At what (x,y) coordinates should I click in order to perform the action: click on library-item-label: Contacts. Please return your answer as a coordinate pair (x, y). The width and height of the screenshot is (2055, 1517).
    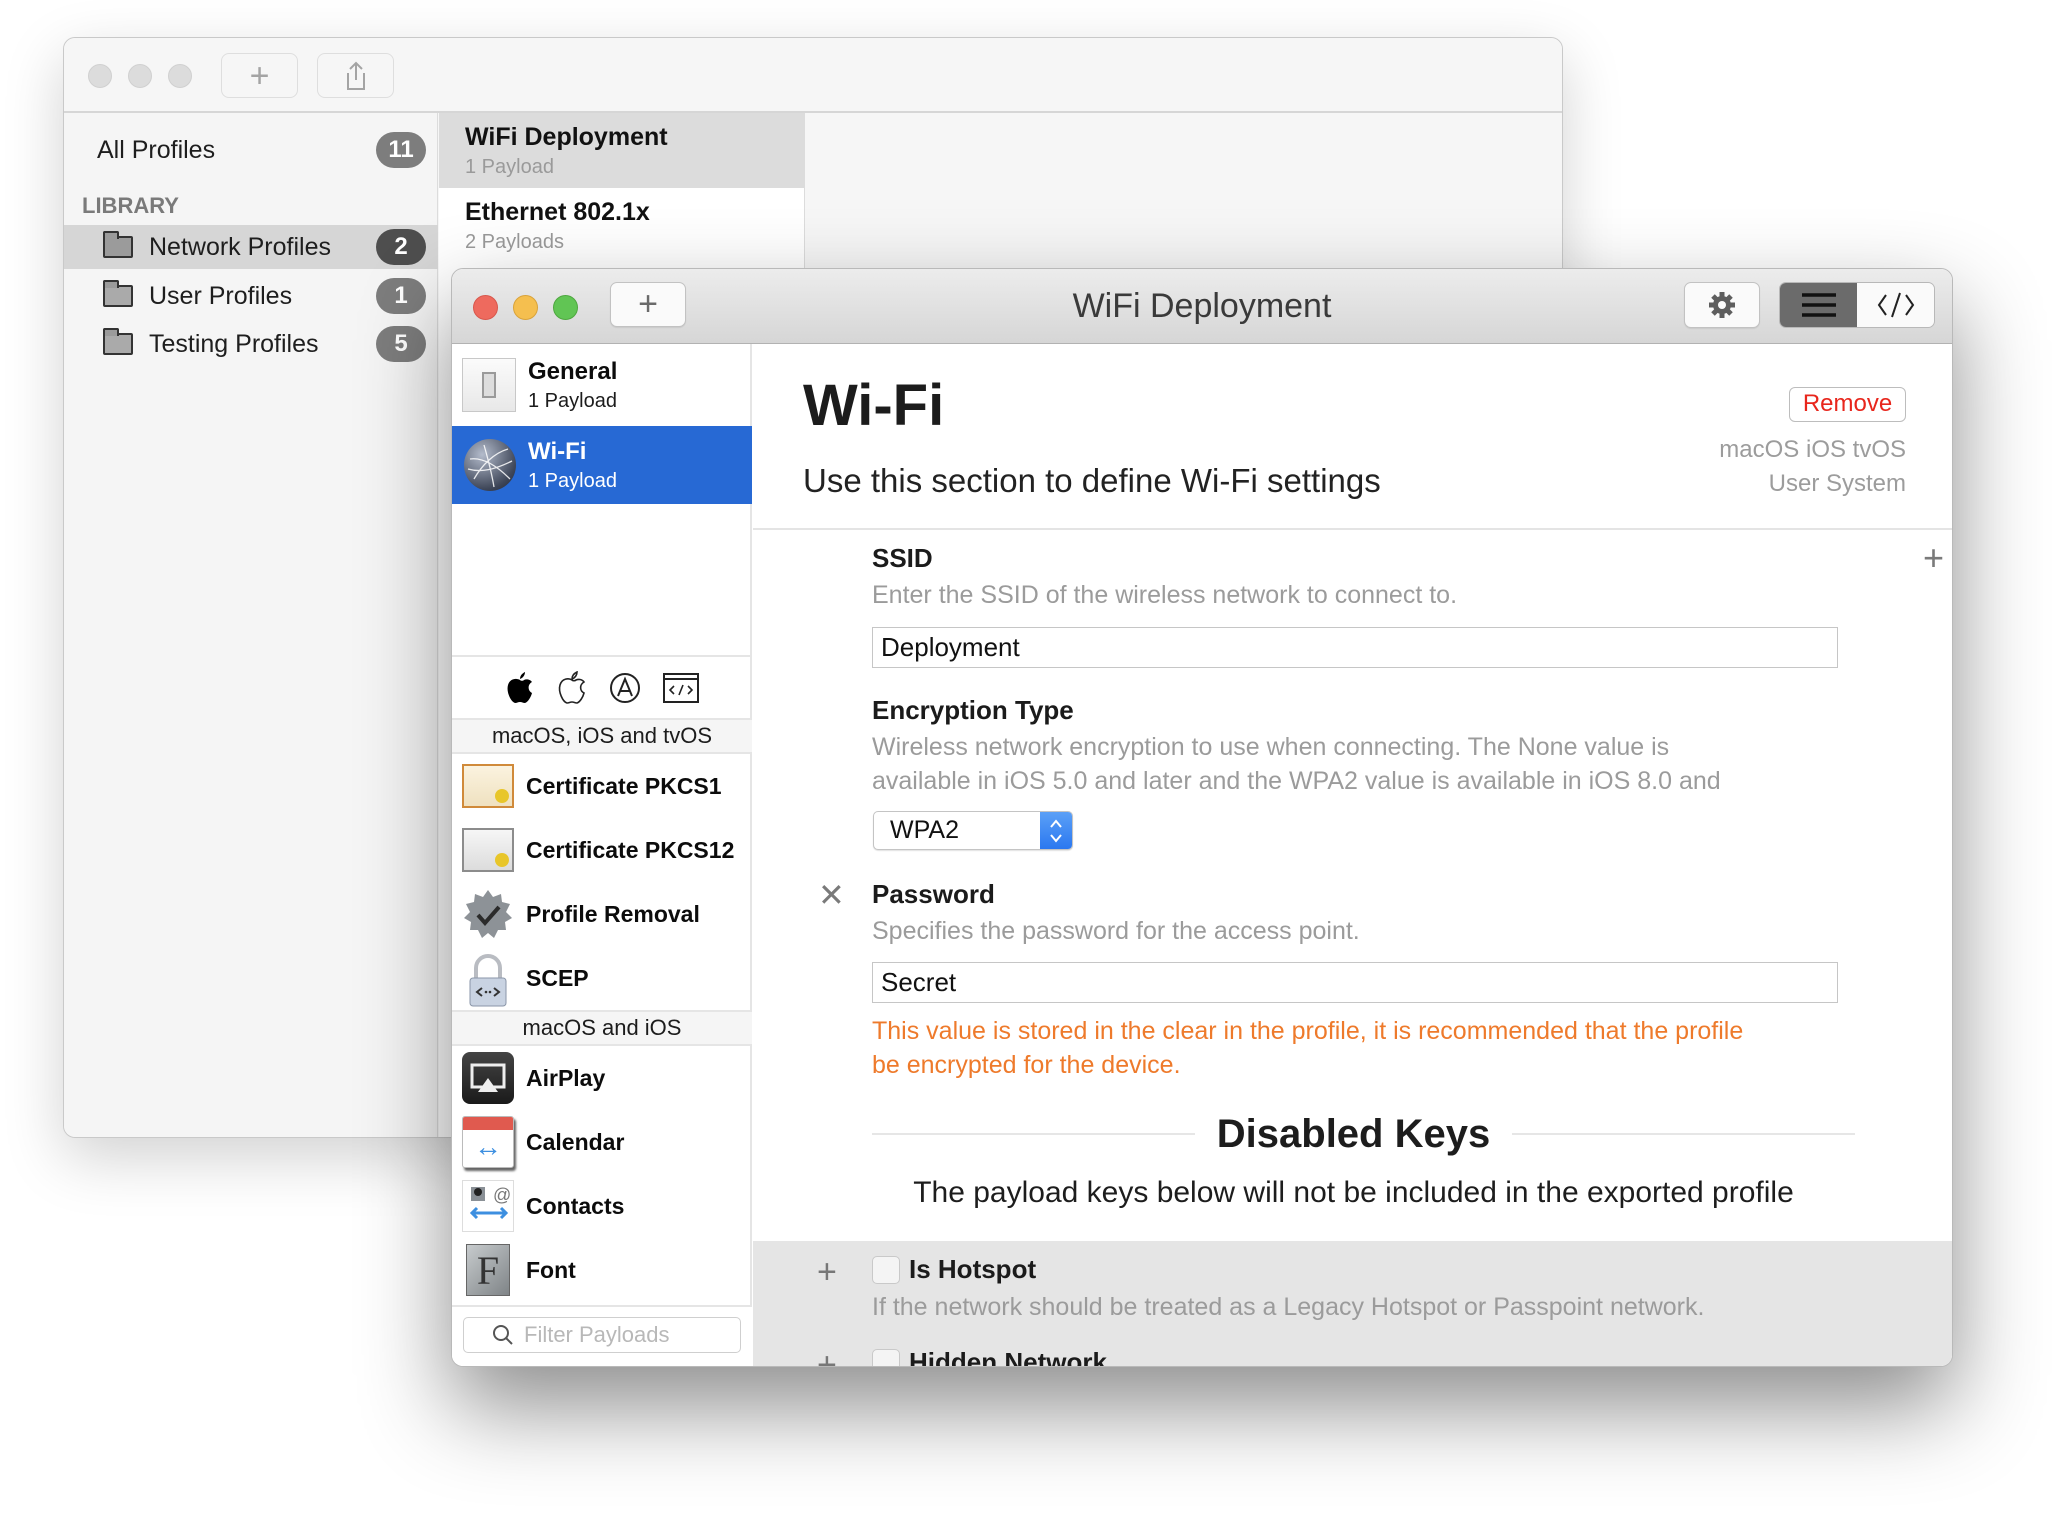
    Looking at the image, I should click on (575, 1205).